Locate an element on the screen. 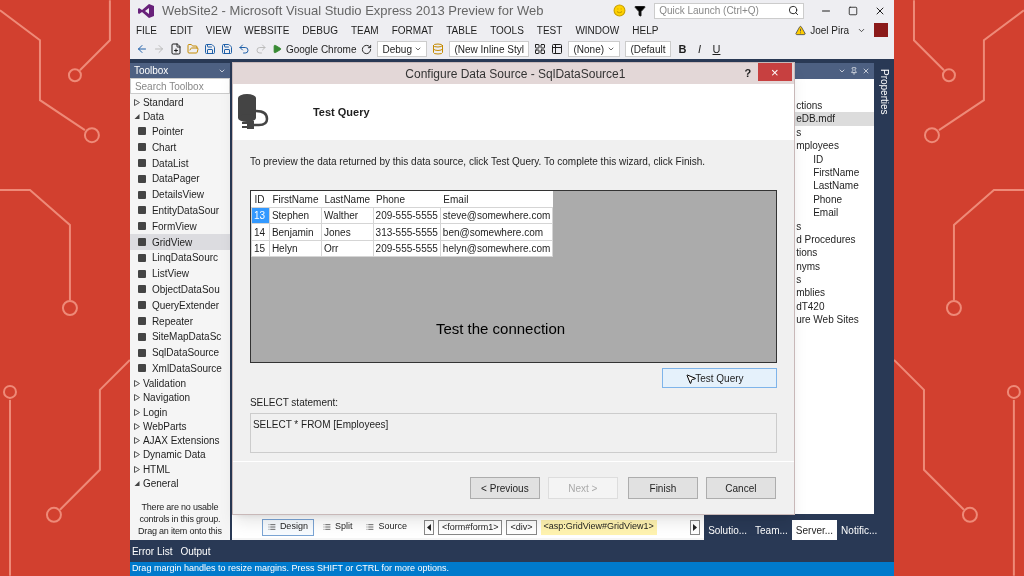 The height and width of the screenshot is (576, 1024). toolbox-item: FormView is located at coordinates (179, 226).